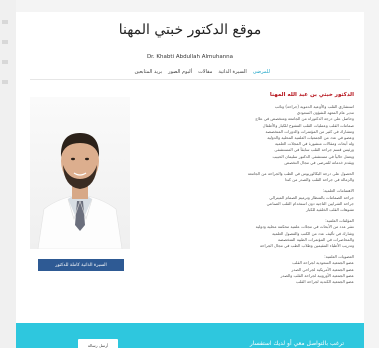  I want to click on bio-heading: الدكتور خبتي بن عبد الله المهنا, so click(311, 95).